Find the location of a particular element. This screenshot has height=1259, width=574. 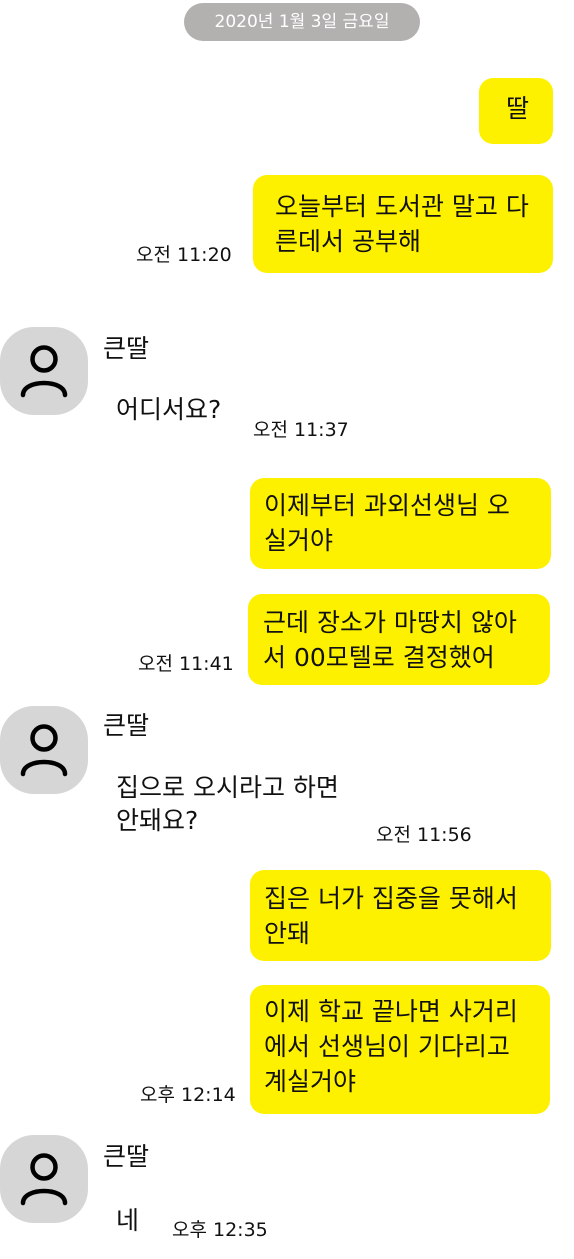

outgoing-message: 이제부터 과외선생님 오 실거야 is located at coordinates (400, 523).